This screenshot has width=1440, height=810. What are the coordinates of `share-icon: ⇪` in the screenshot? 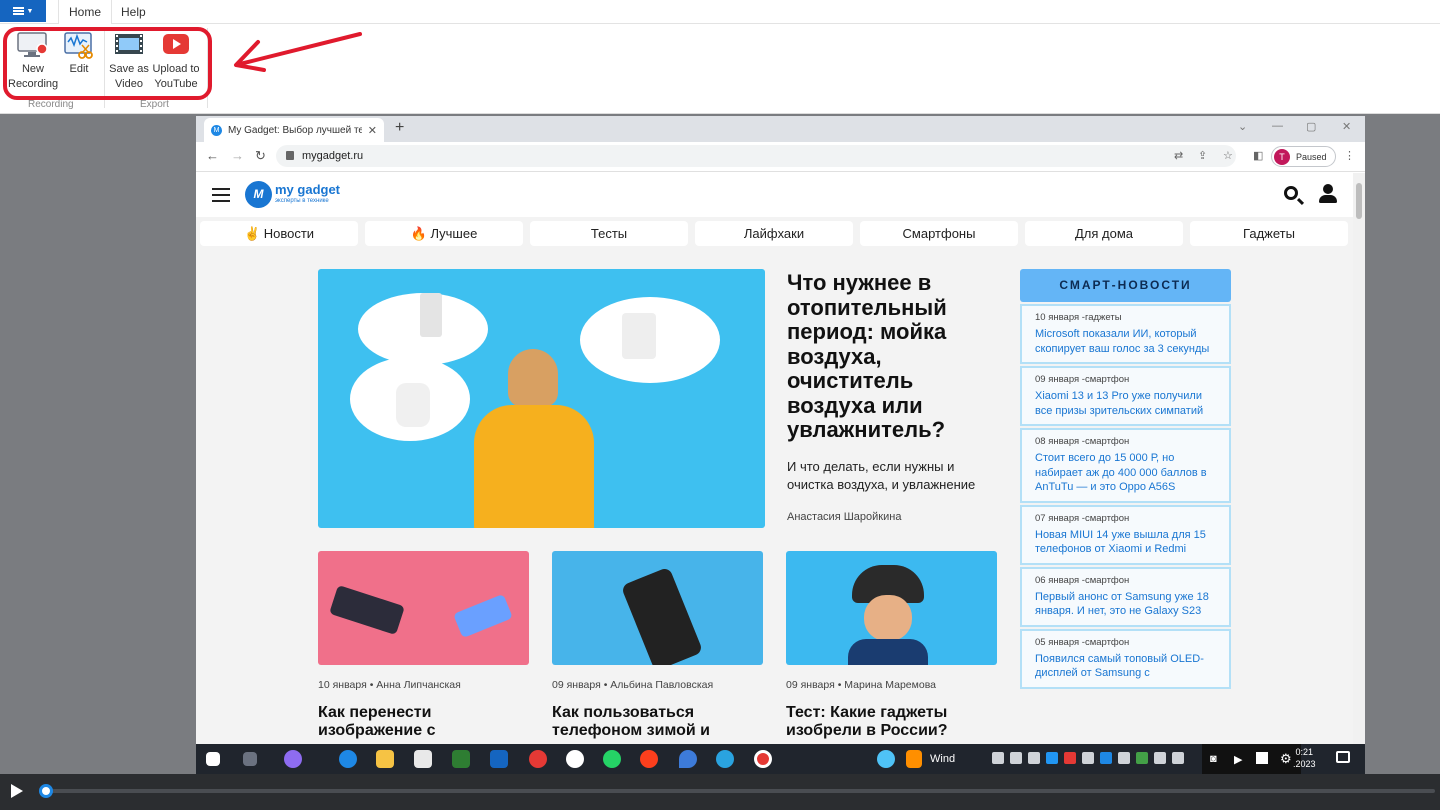 It's located at (1202, 155).